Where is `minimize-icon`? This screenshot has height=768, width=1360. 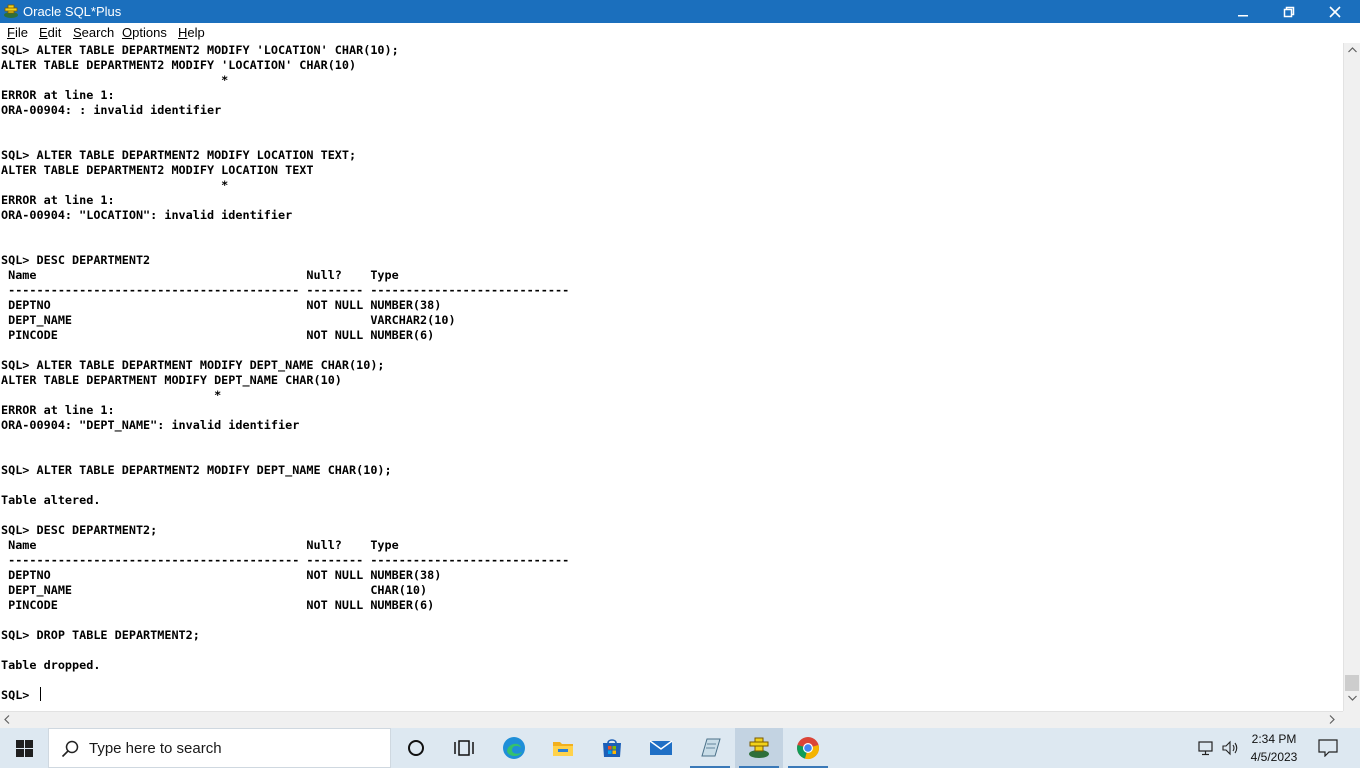
minimize-icon is located at coordinates (1243, 16).